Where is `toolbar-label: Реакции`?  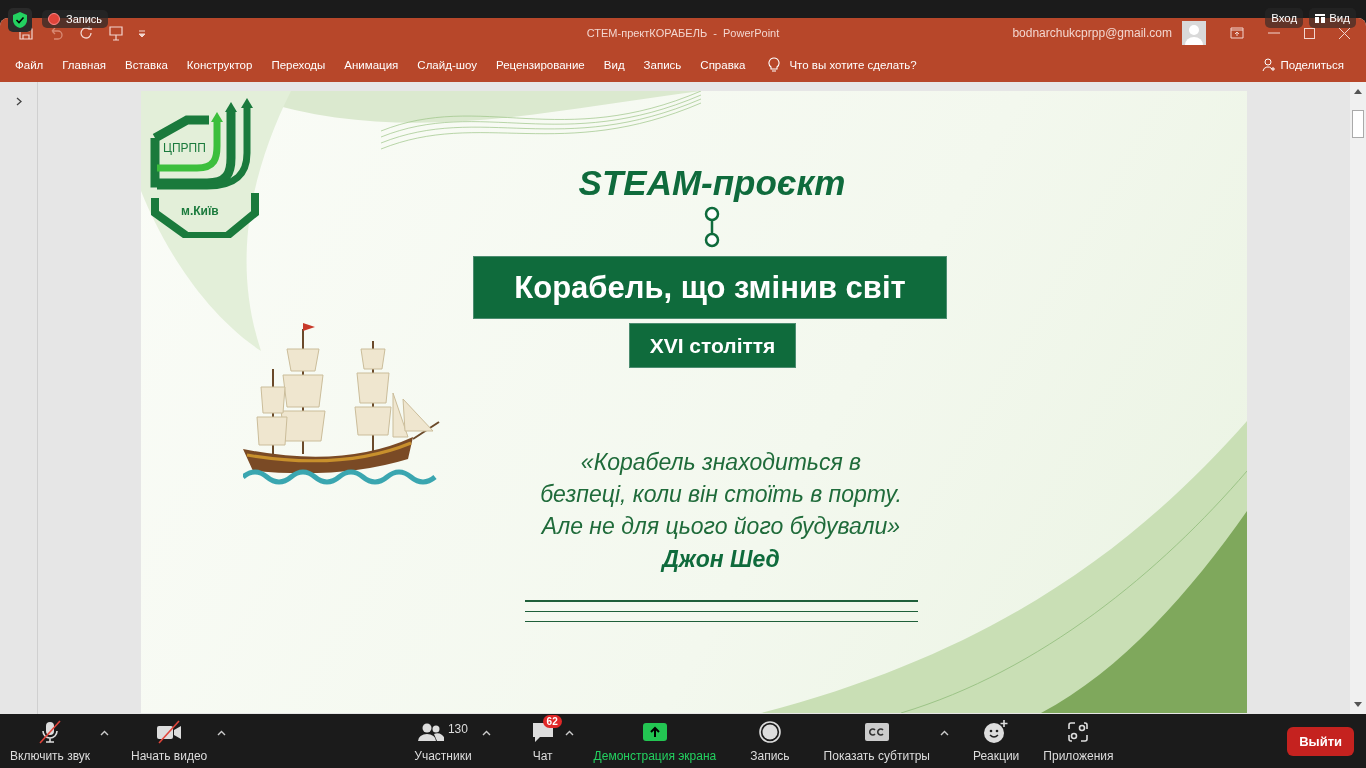 toolbar-label: Реакции is located at coordinates (996, 756).